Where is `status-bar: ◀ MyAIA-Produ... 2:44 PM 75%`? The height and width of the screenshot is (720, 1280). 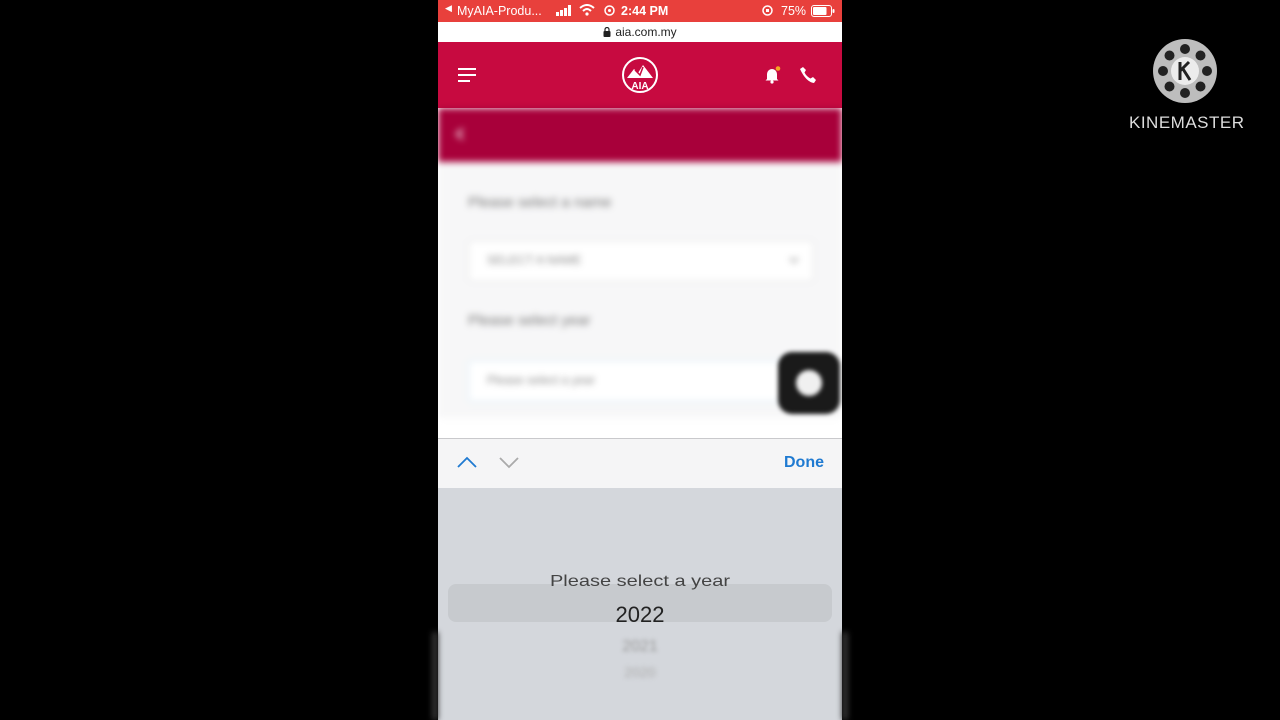 status-bar: ◀ MyAIA-Produ... 2:44 PM 75% is located at coordinates (640, 11).